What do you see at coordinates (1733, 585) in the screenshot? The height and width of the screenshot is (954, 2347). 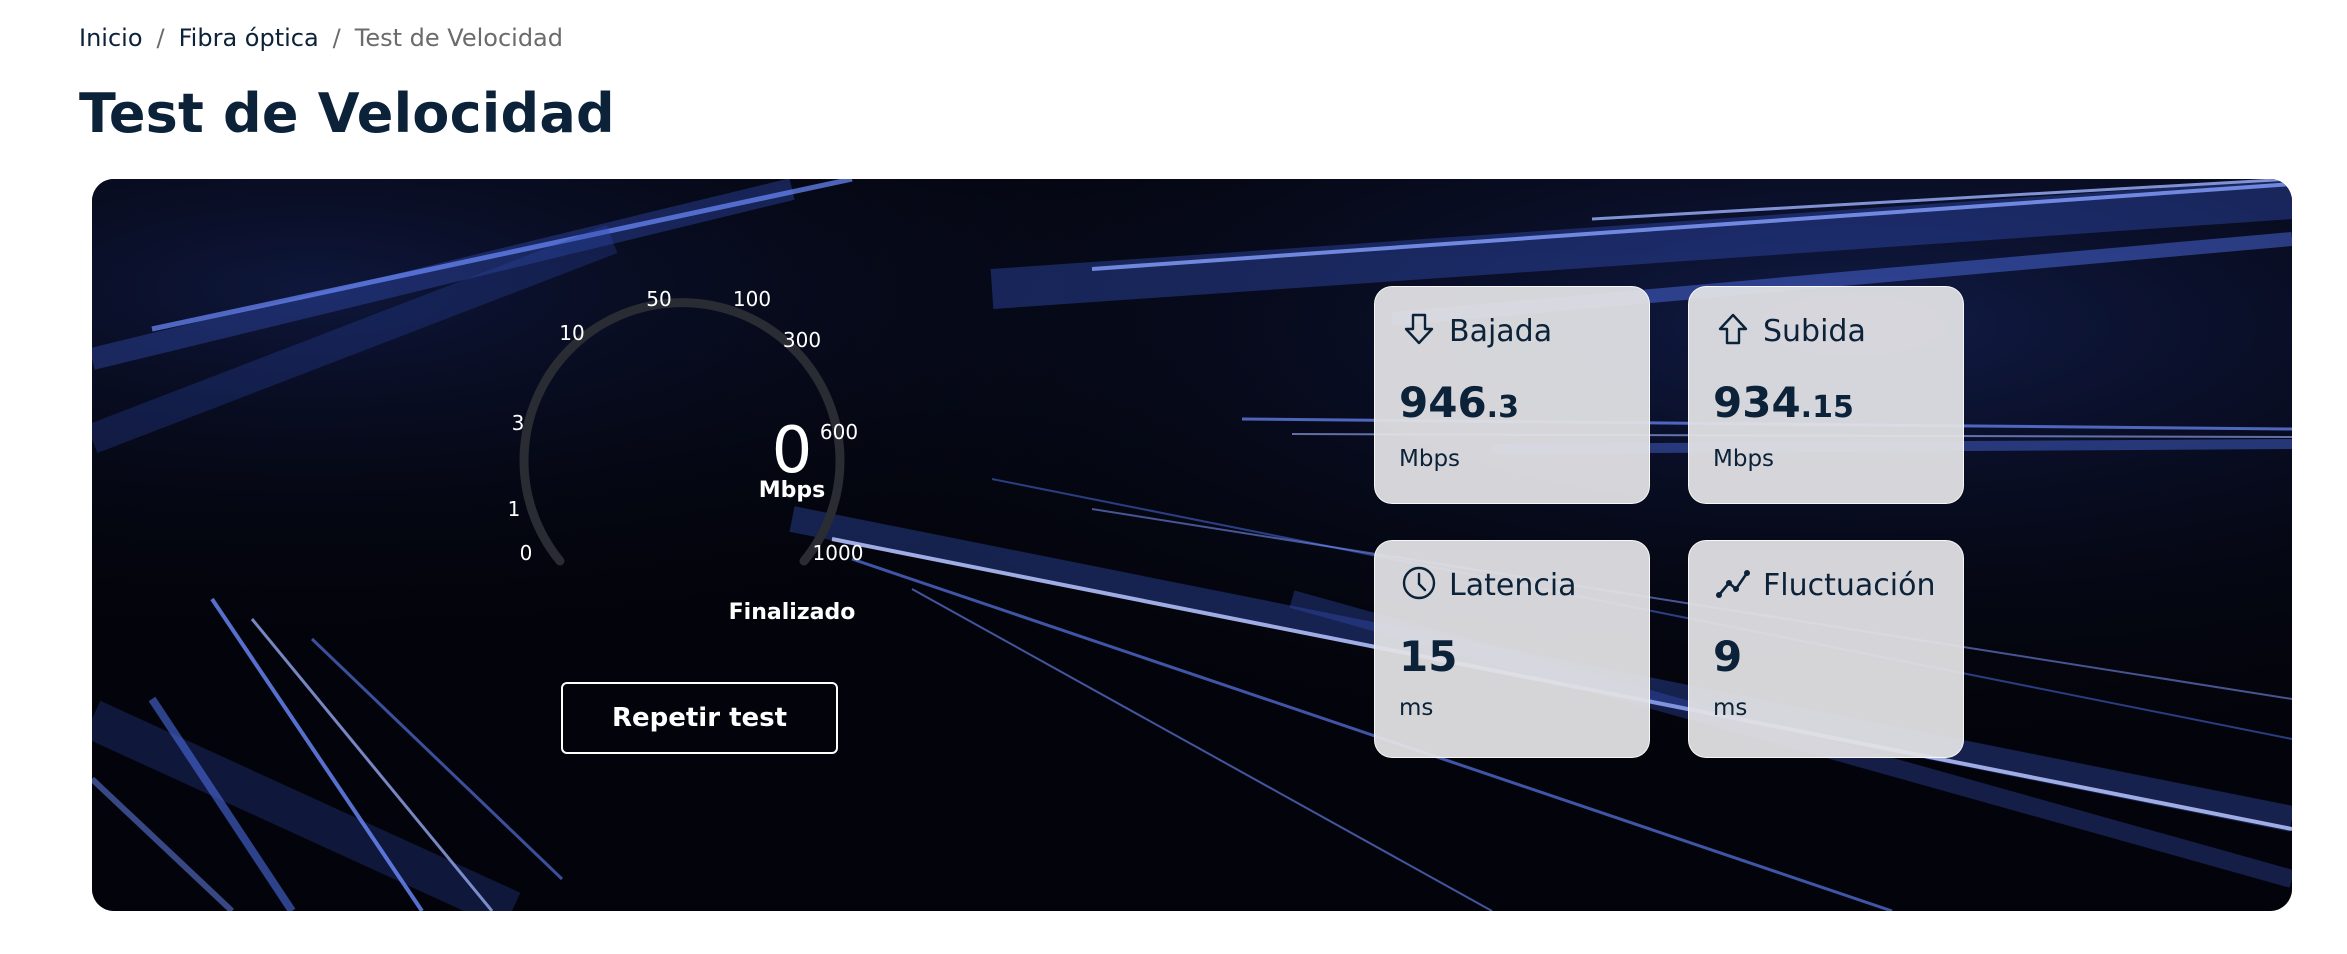 I see `trend-line-icon` at bounding box center [1733, 585].